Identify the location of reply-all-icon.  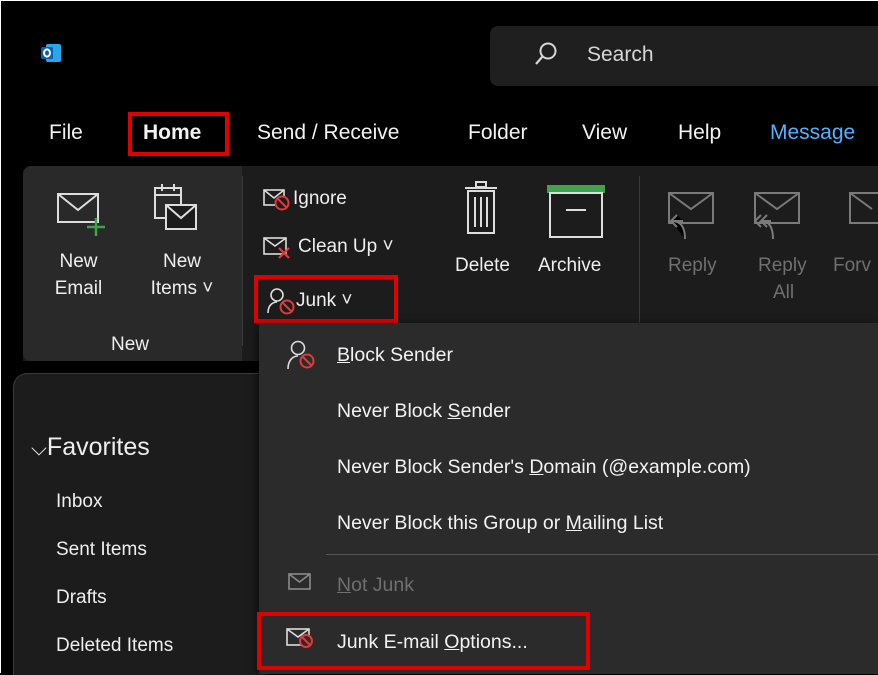
(777, 216).